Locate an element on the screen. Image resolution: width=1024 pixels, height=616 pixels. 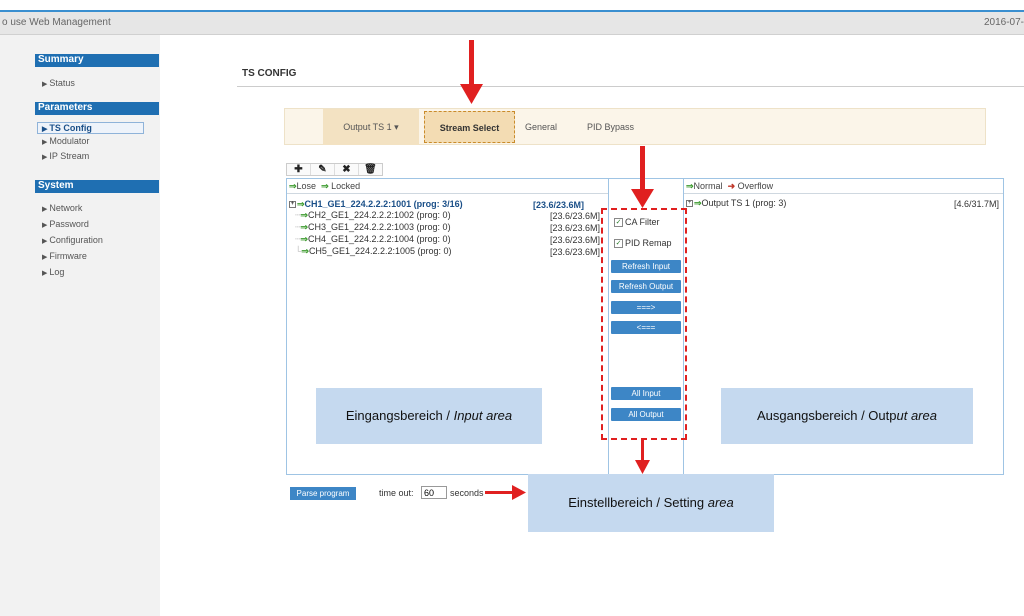
input-area-callout: Eingangsbereich / Input area is located at coordinates (429, 416).